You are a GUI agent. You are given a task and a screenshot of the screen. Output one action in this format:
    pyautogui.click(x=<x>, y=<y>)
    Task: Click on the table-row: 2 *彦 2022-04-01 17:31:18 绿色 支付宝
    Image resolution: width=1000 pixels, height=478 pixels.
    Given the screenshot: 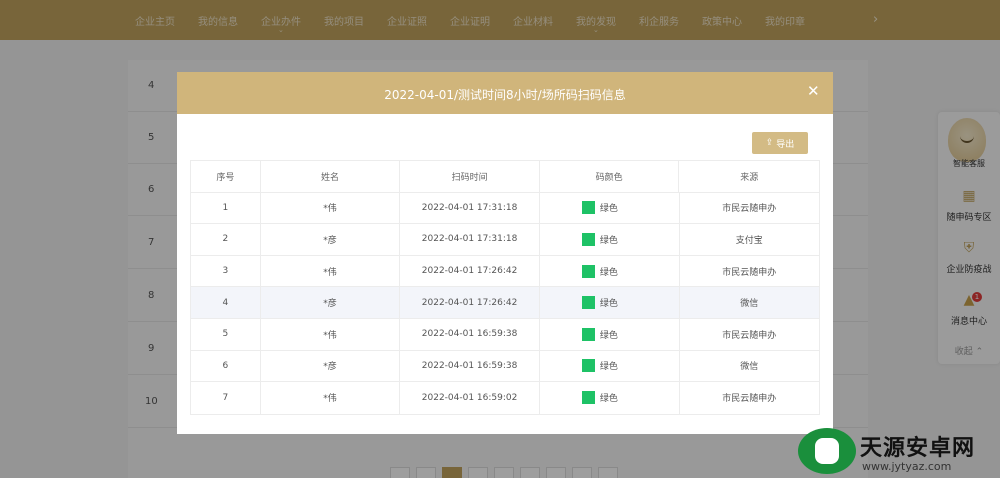 What is the action you would take?
    pyautogui.click(x=505, y=240)
    